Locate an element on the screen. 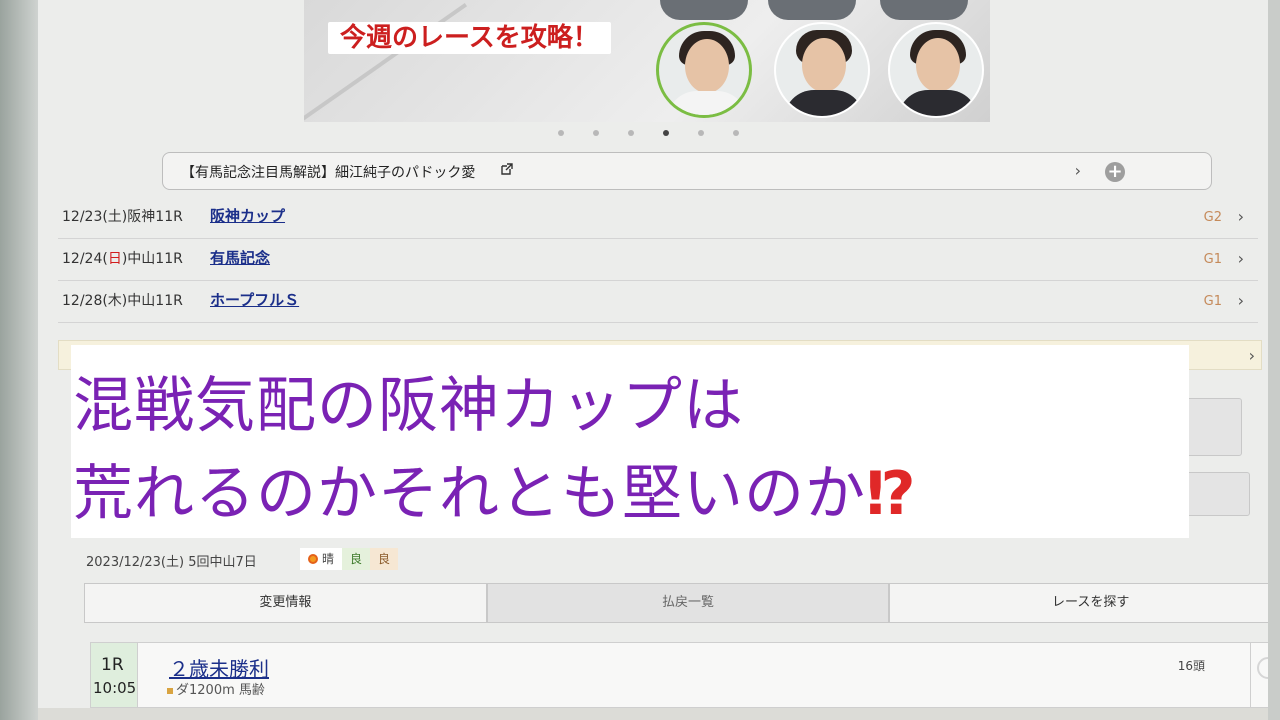 The width and height of the screenshot is (1280, 720). race-name-link: 阪神カップ is located at coordinates (247, 215).